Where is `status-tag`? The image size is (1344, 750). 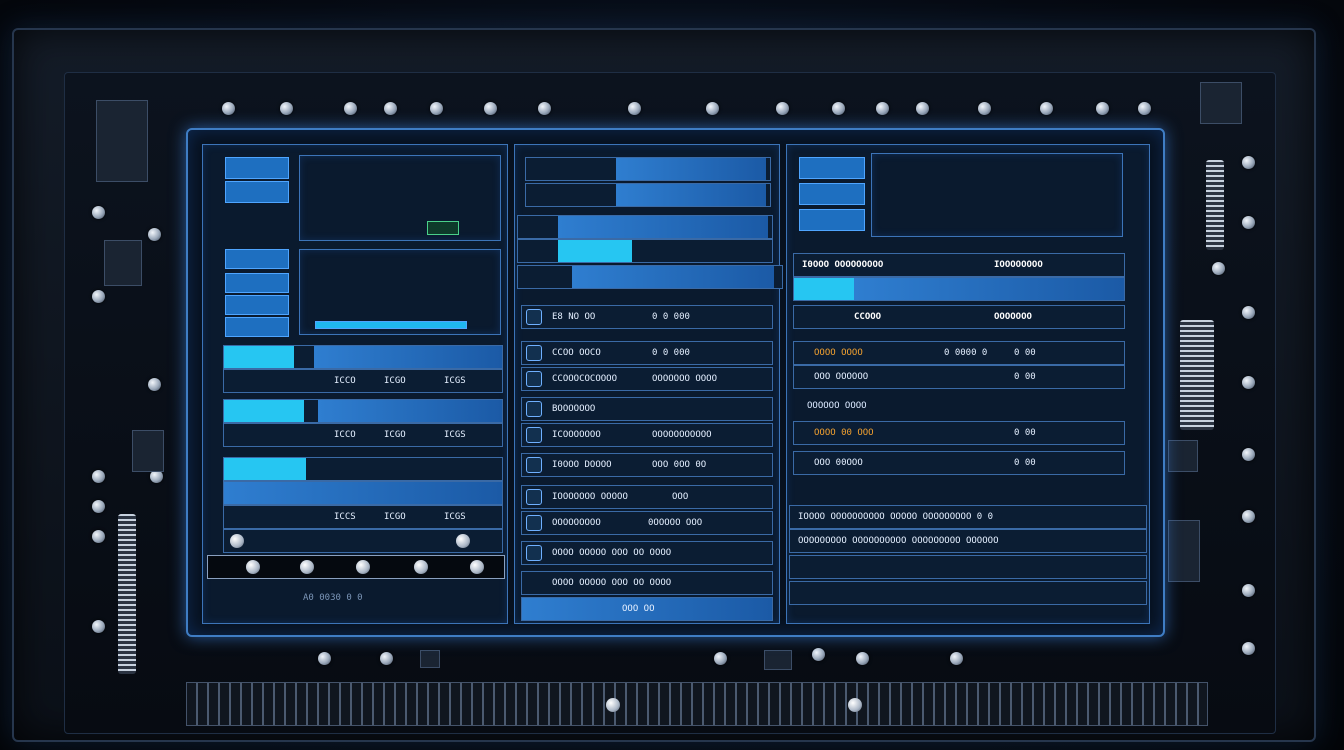
status-tag is located at coordinates (443, 228).